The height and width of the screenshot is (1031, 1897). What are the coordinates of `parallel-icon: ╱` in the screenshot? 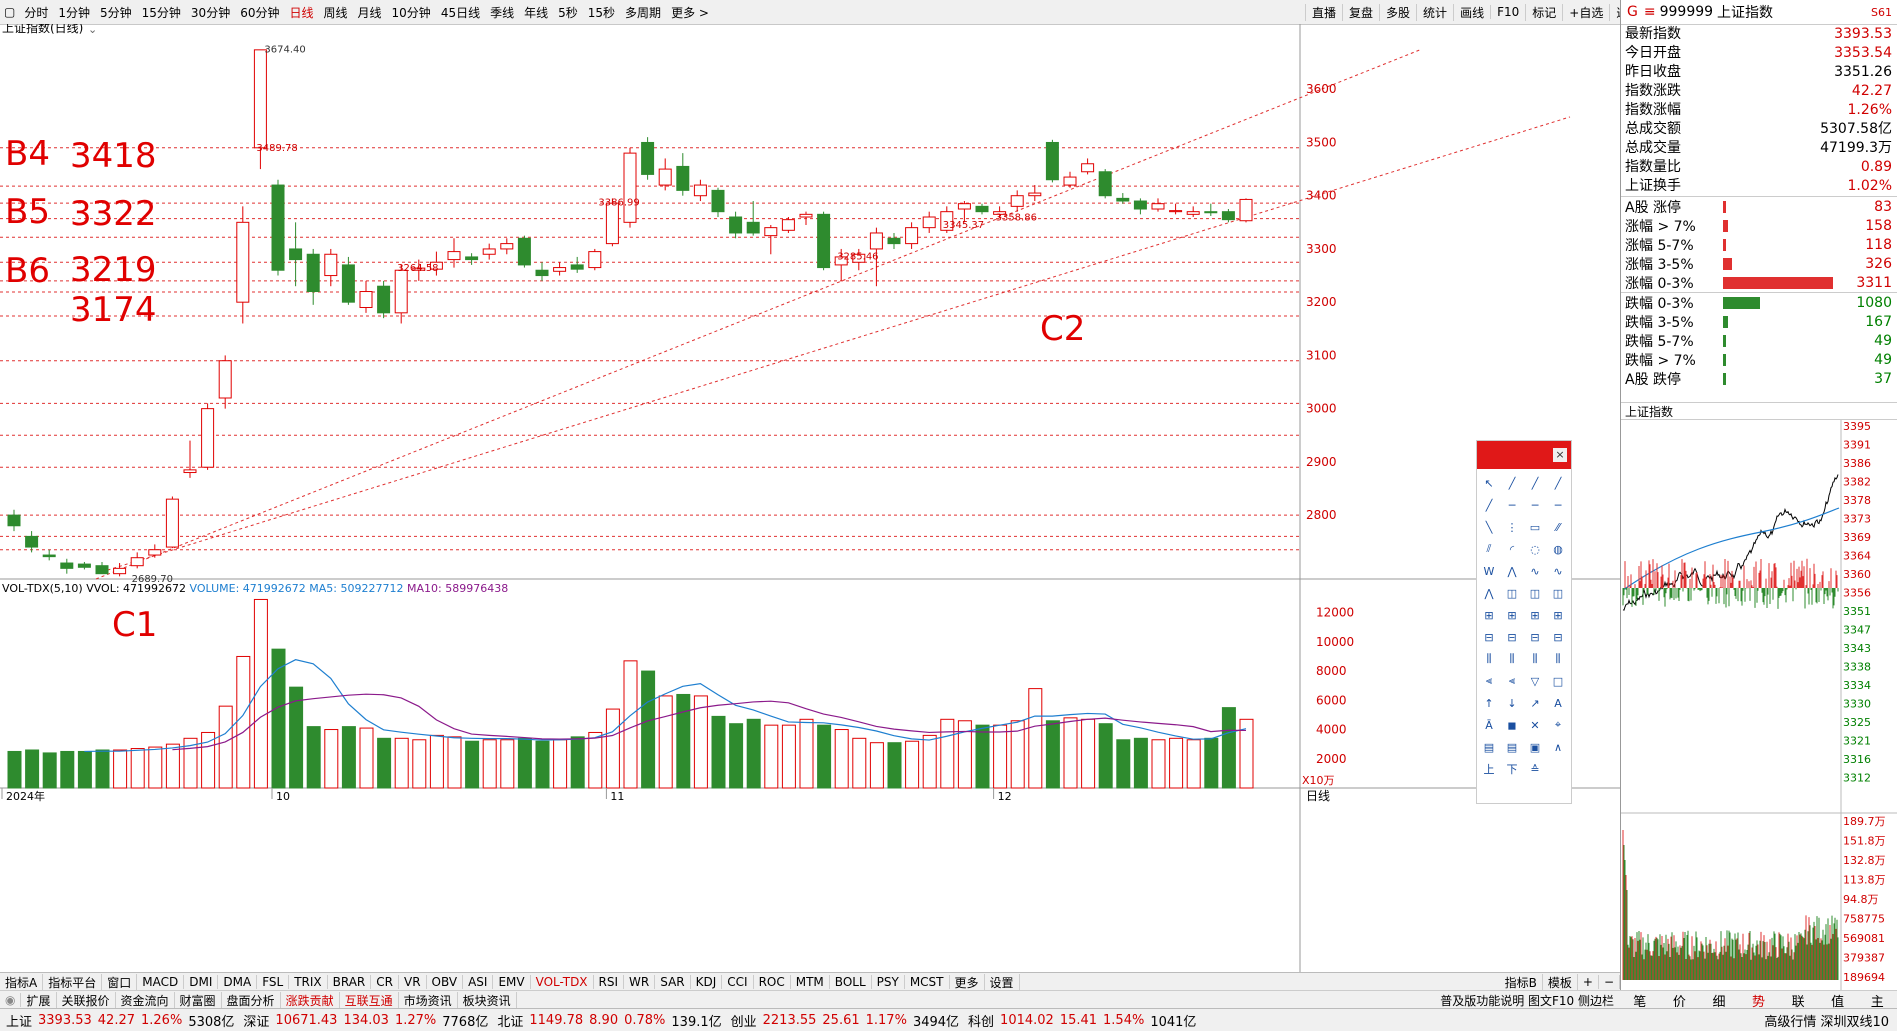 It's located at (1489, 505).